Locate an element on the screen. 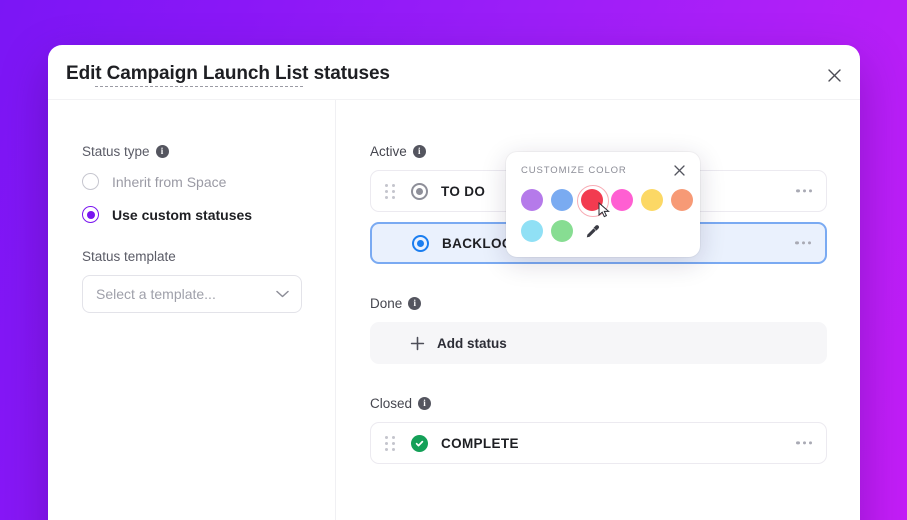  popup-close-button is located at coordinates (679, 170).